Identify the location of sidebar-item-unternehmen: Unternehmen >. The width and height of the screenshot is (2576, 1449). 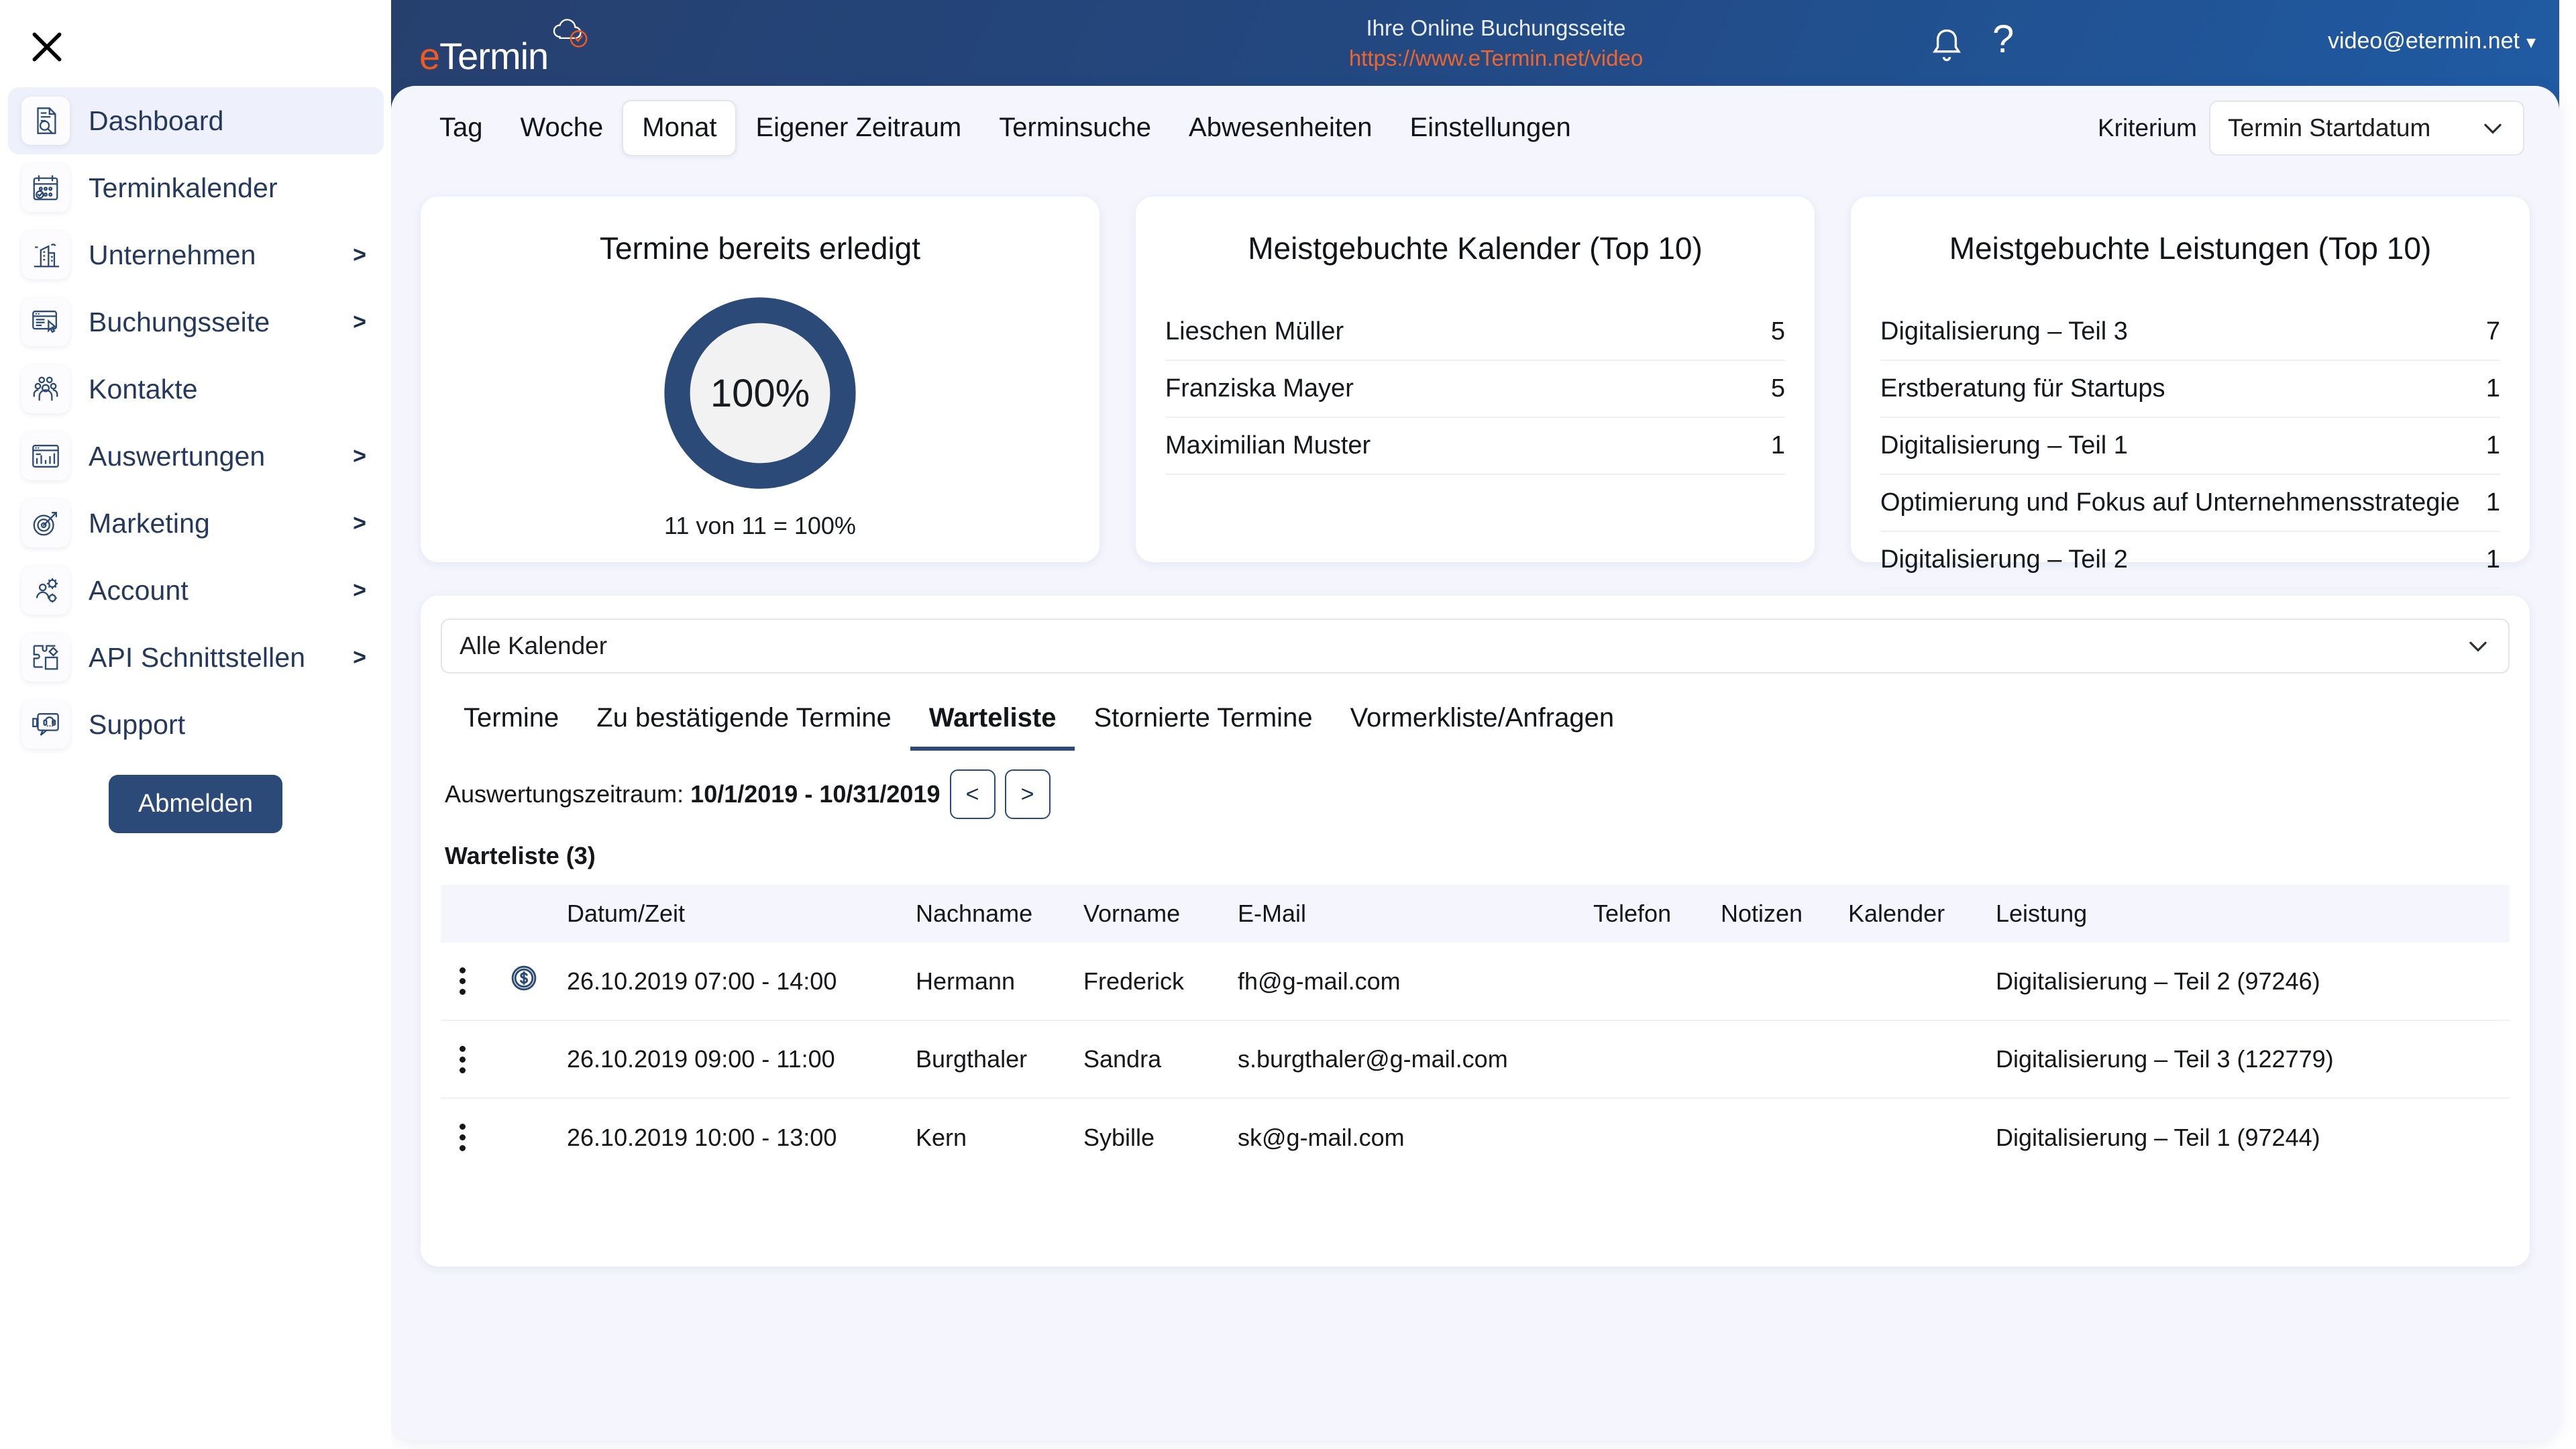
(196, 254).